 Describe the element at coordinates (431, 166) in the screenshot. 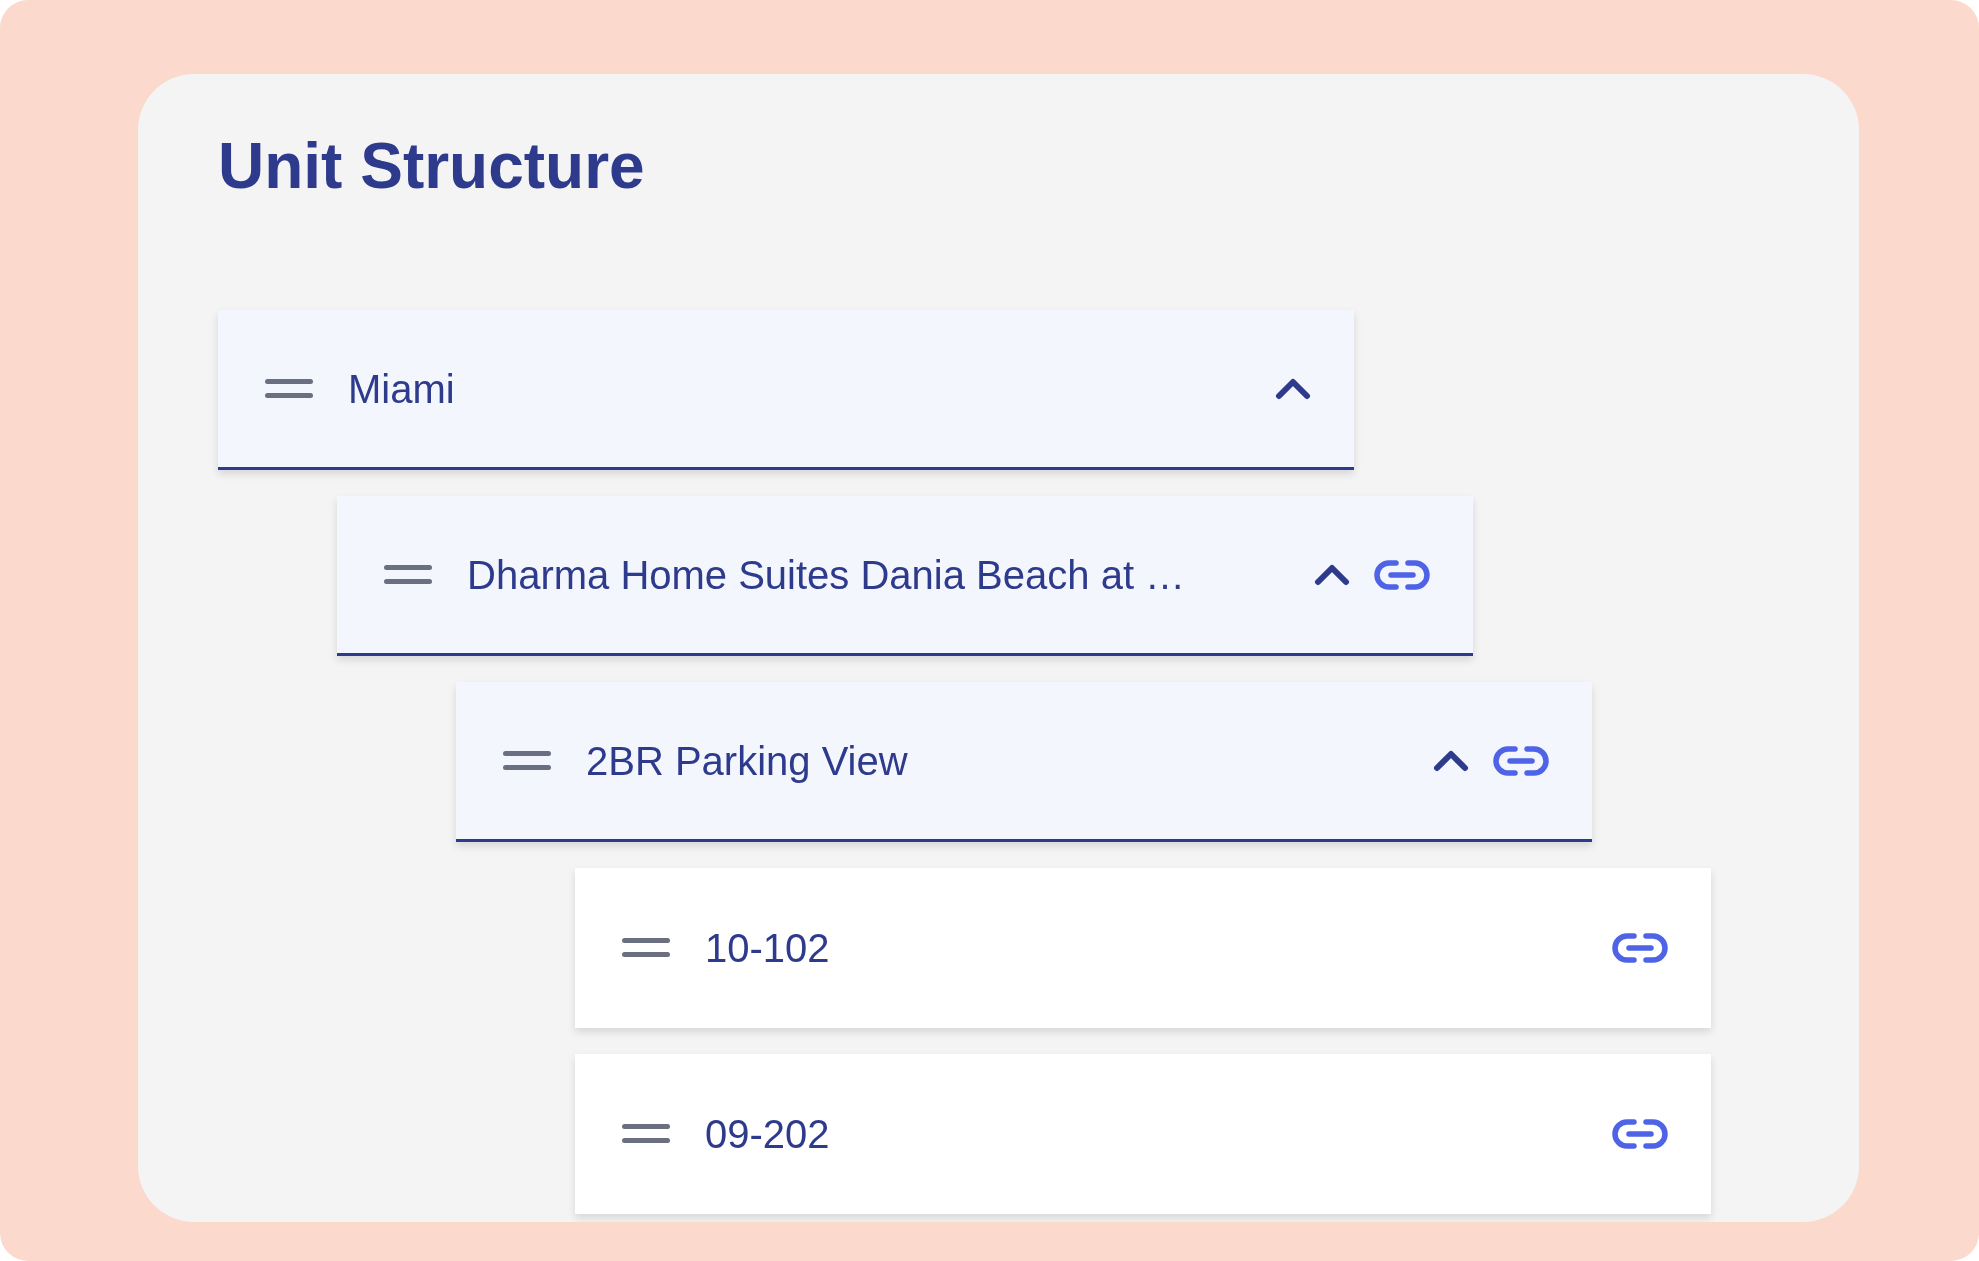

I see `page-title: Unit Structure` at that location.